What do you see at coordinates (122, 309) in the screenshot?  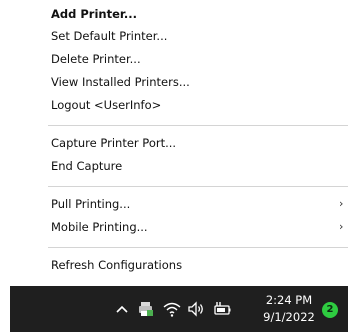 I see `chevron-up-icon` at bounding box center [122, 309].